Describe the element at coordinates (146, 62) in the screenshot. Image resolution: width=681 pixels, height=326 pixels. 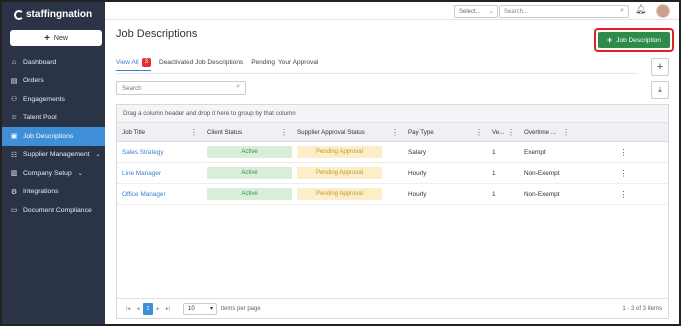
I see `count-badge: 3` at that location.